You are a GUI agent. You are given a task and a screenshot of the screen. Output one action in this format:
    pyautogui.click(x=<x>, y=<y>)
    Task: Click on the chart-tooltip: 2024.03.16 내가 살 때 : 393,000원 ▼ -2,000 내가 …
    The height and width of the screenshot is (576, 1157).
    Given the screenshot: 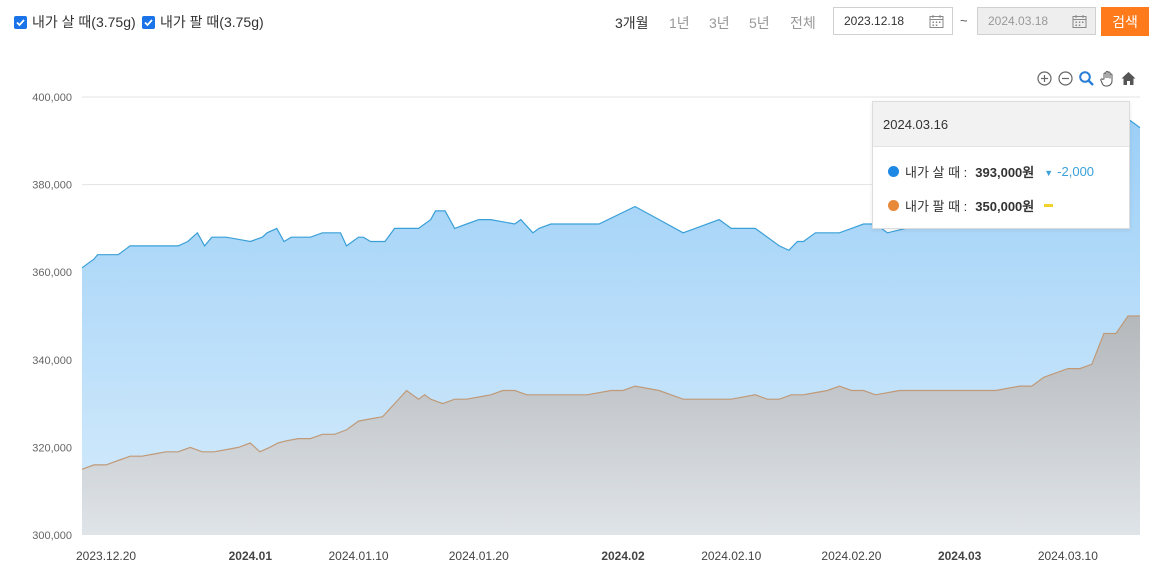 What is the action you would take?
    pyautogui.click(x=1001, y=165)
    